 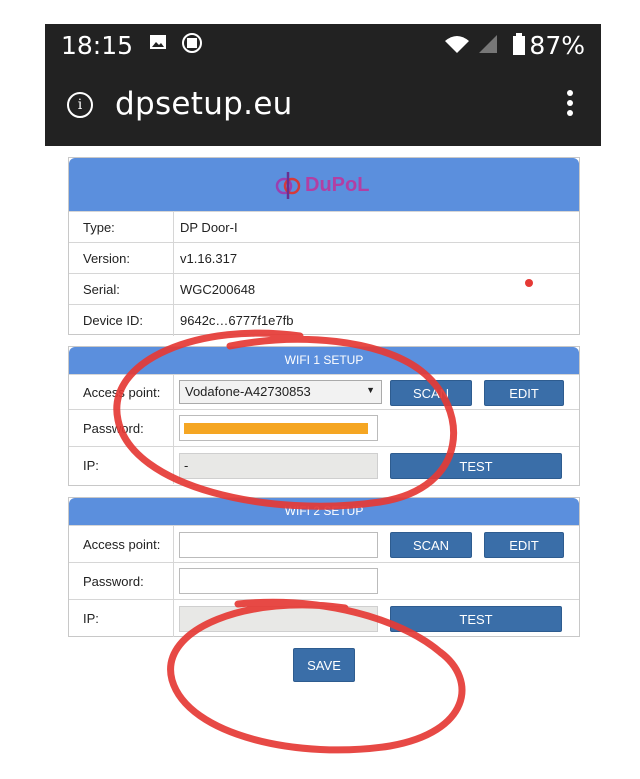 What do you see at coordinates (476, 466) in the screenshot?
I see `wifi1-test-button: TEST` at bounding box center [476, 466].